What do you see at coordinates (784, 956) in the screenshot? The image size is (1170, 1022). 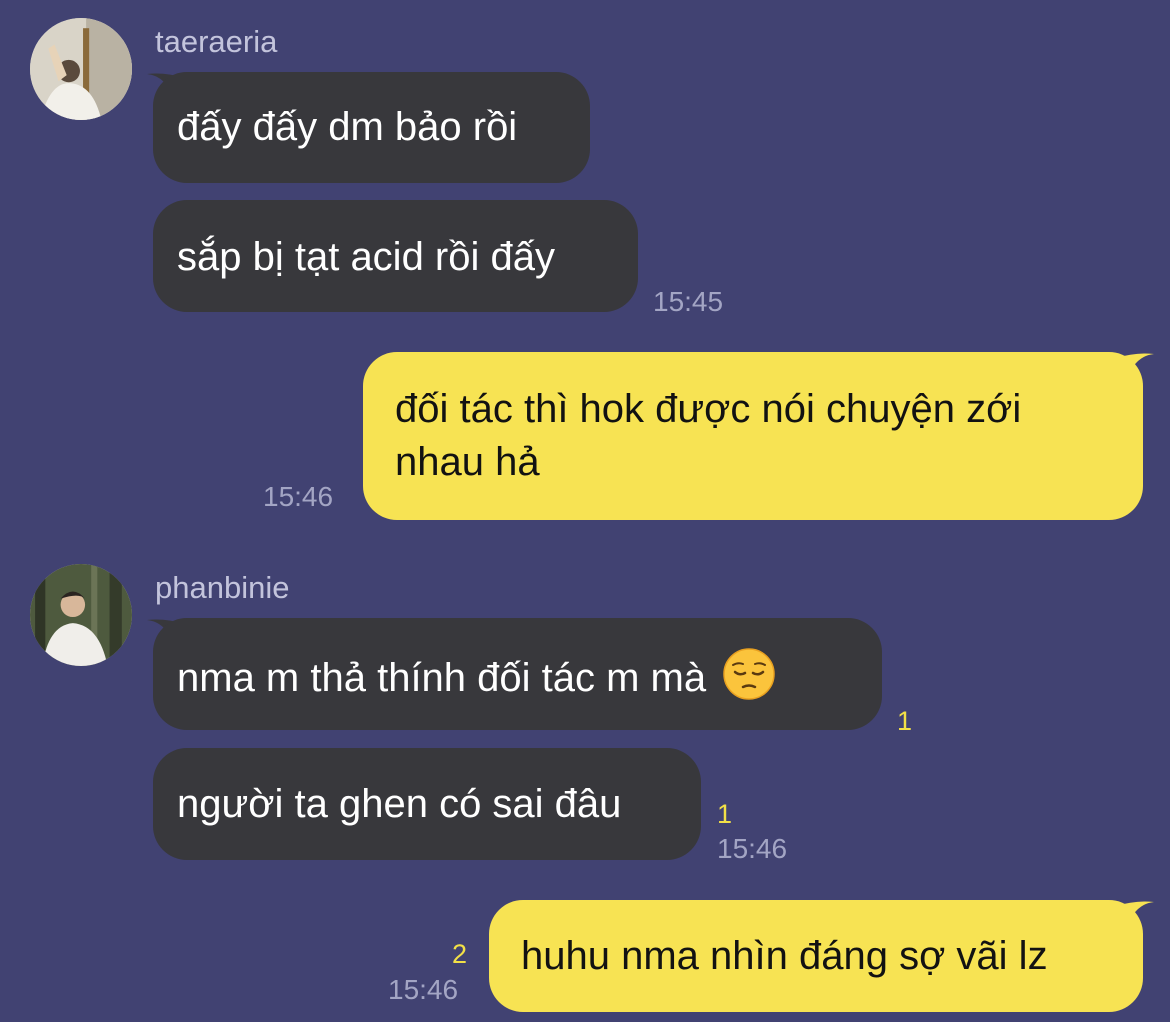 I see `message-text: huhu nma nhìn đáng sợ vãi lz` at bounding box center [784, 956].